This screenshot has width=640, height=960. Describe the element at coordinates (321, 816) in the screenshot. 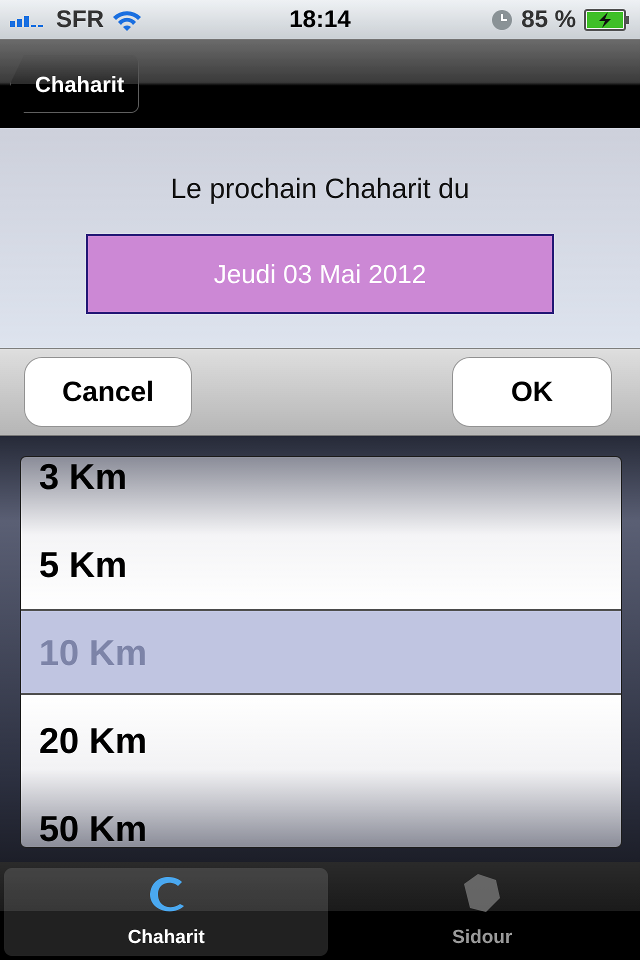

I see `picker-option: 50 Km` at that location.